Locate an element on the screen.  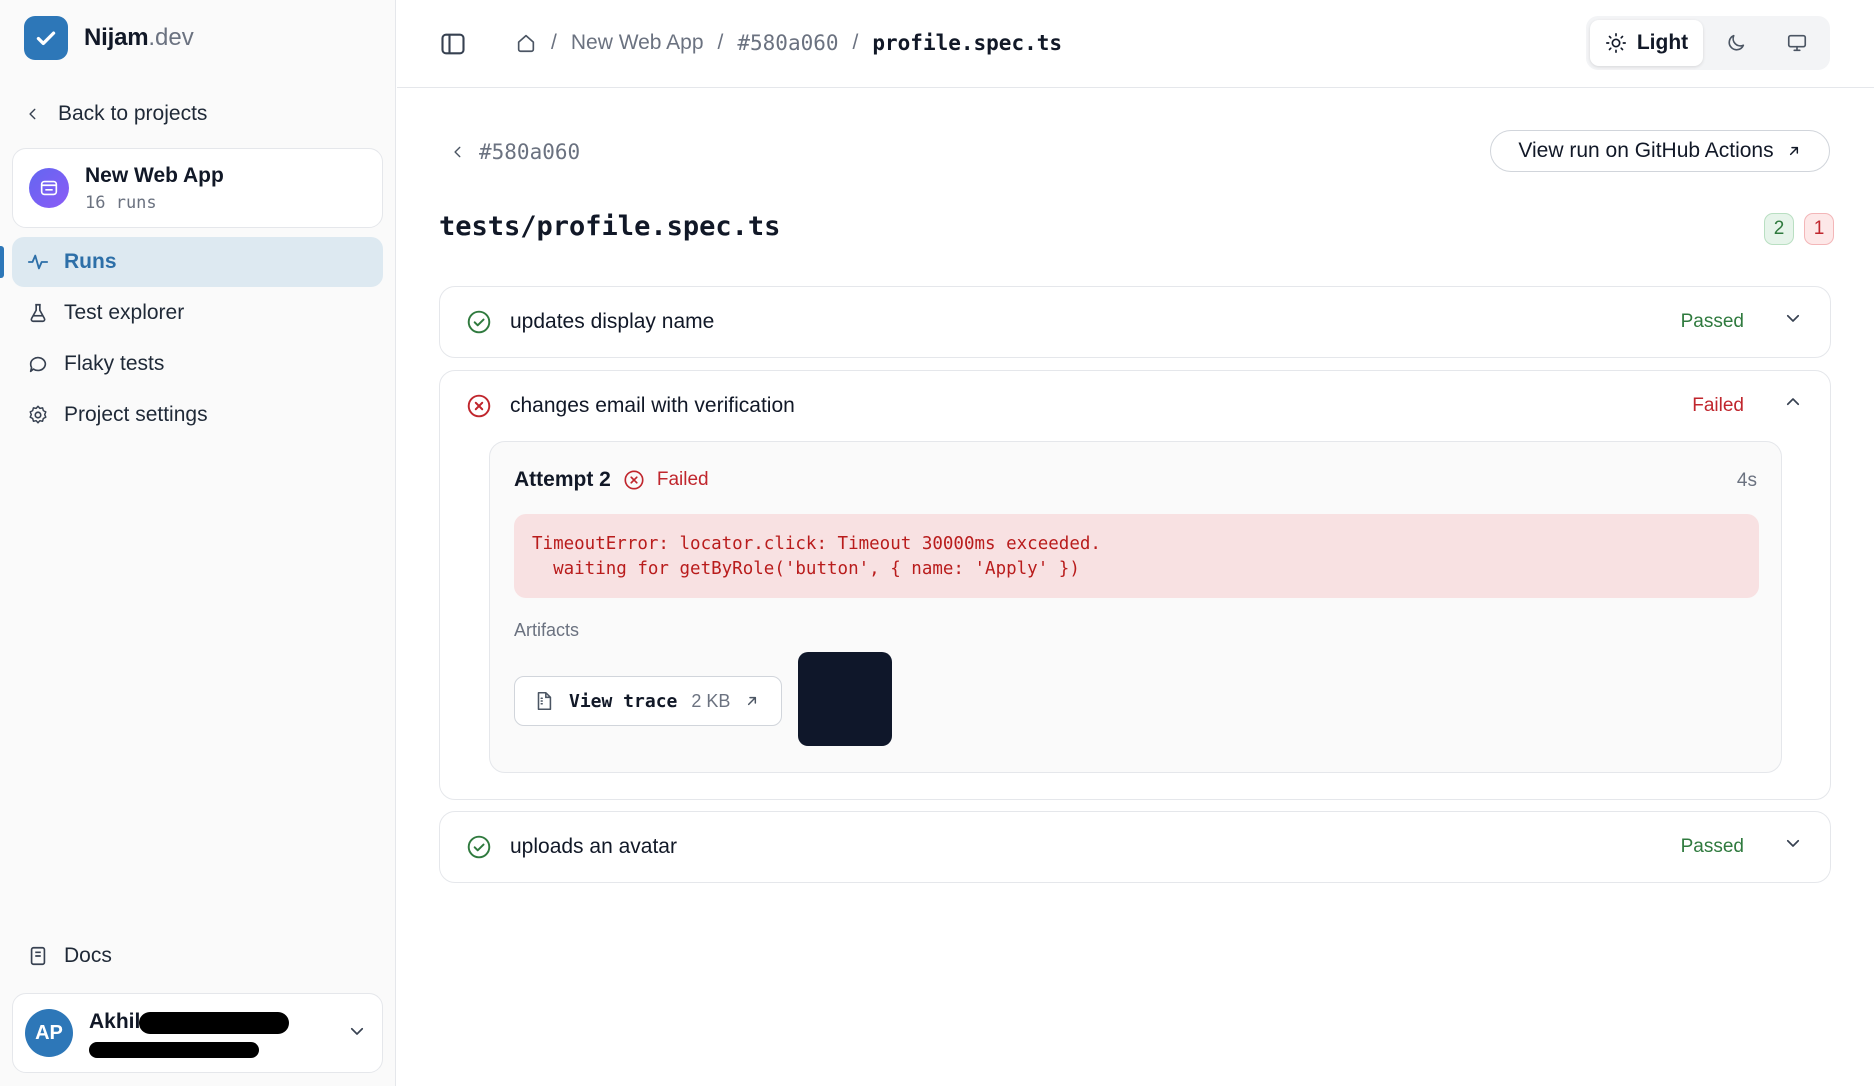
project-run-count: 16 runs is located at coordinates (121, 202).